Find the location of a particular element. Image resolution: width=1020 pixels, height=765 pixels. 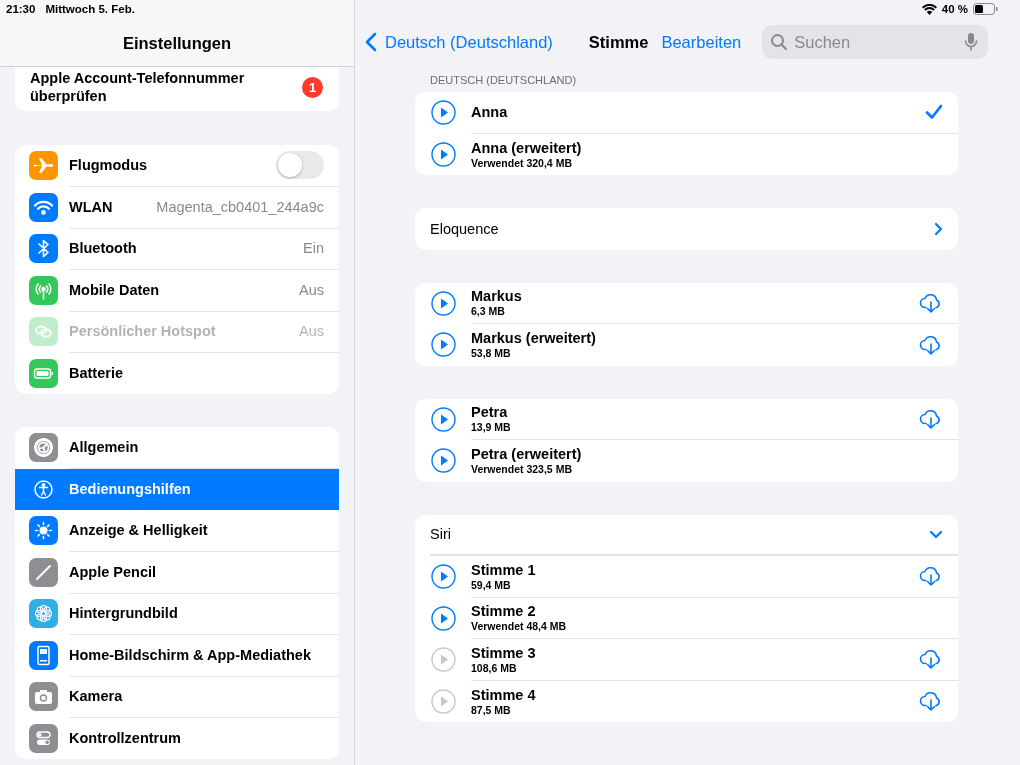

voice-size: 108,6 MB is located at coordinates (494, 667).